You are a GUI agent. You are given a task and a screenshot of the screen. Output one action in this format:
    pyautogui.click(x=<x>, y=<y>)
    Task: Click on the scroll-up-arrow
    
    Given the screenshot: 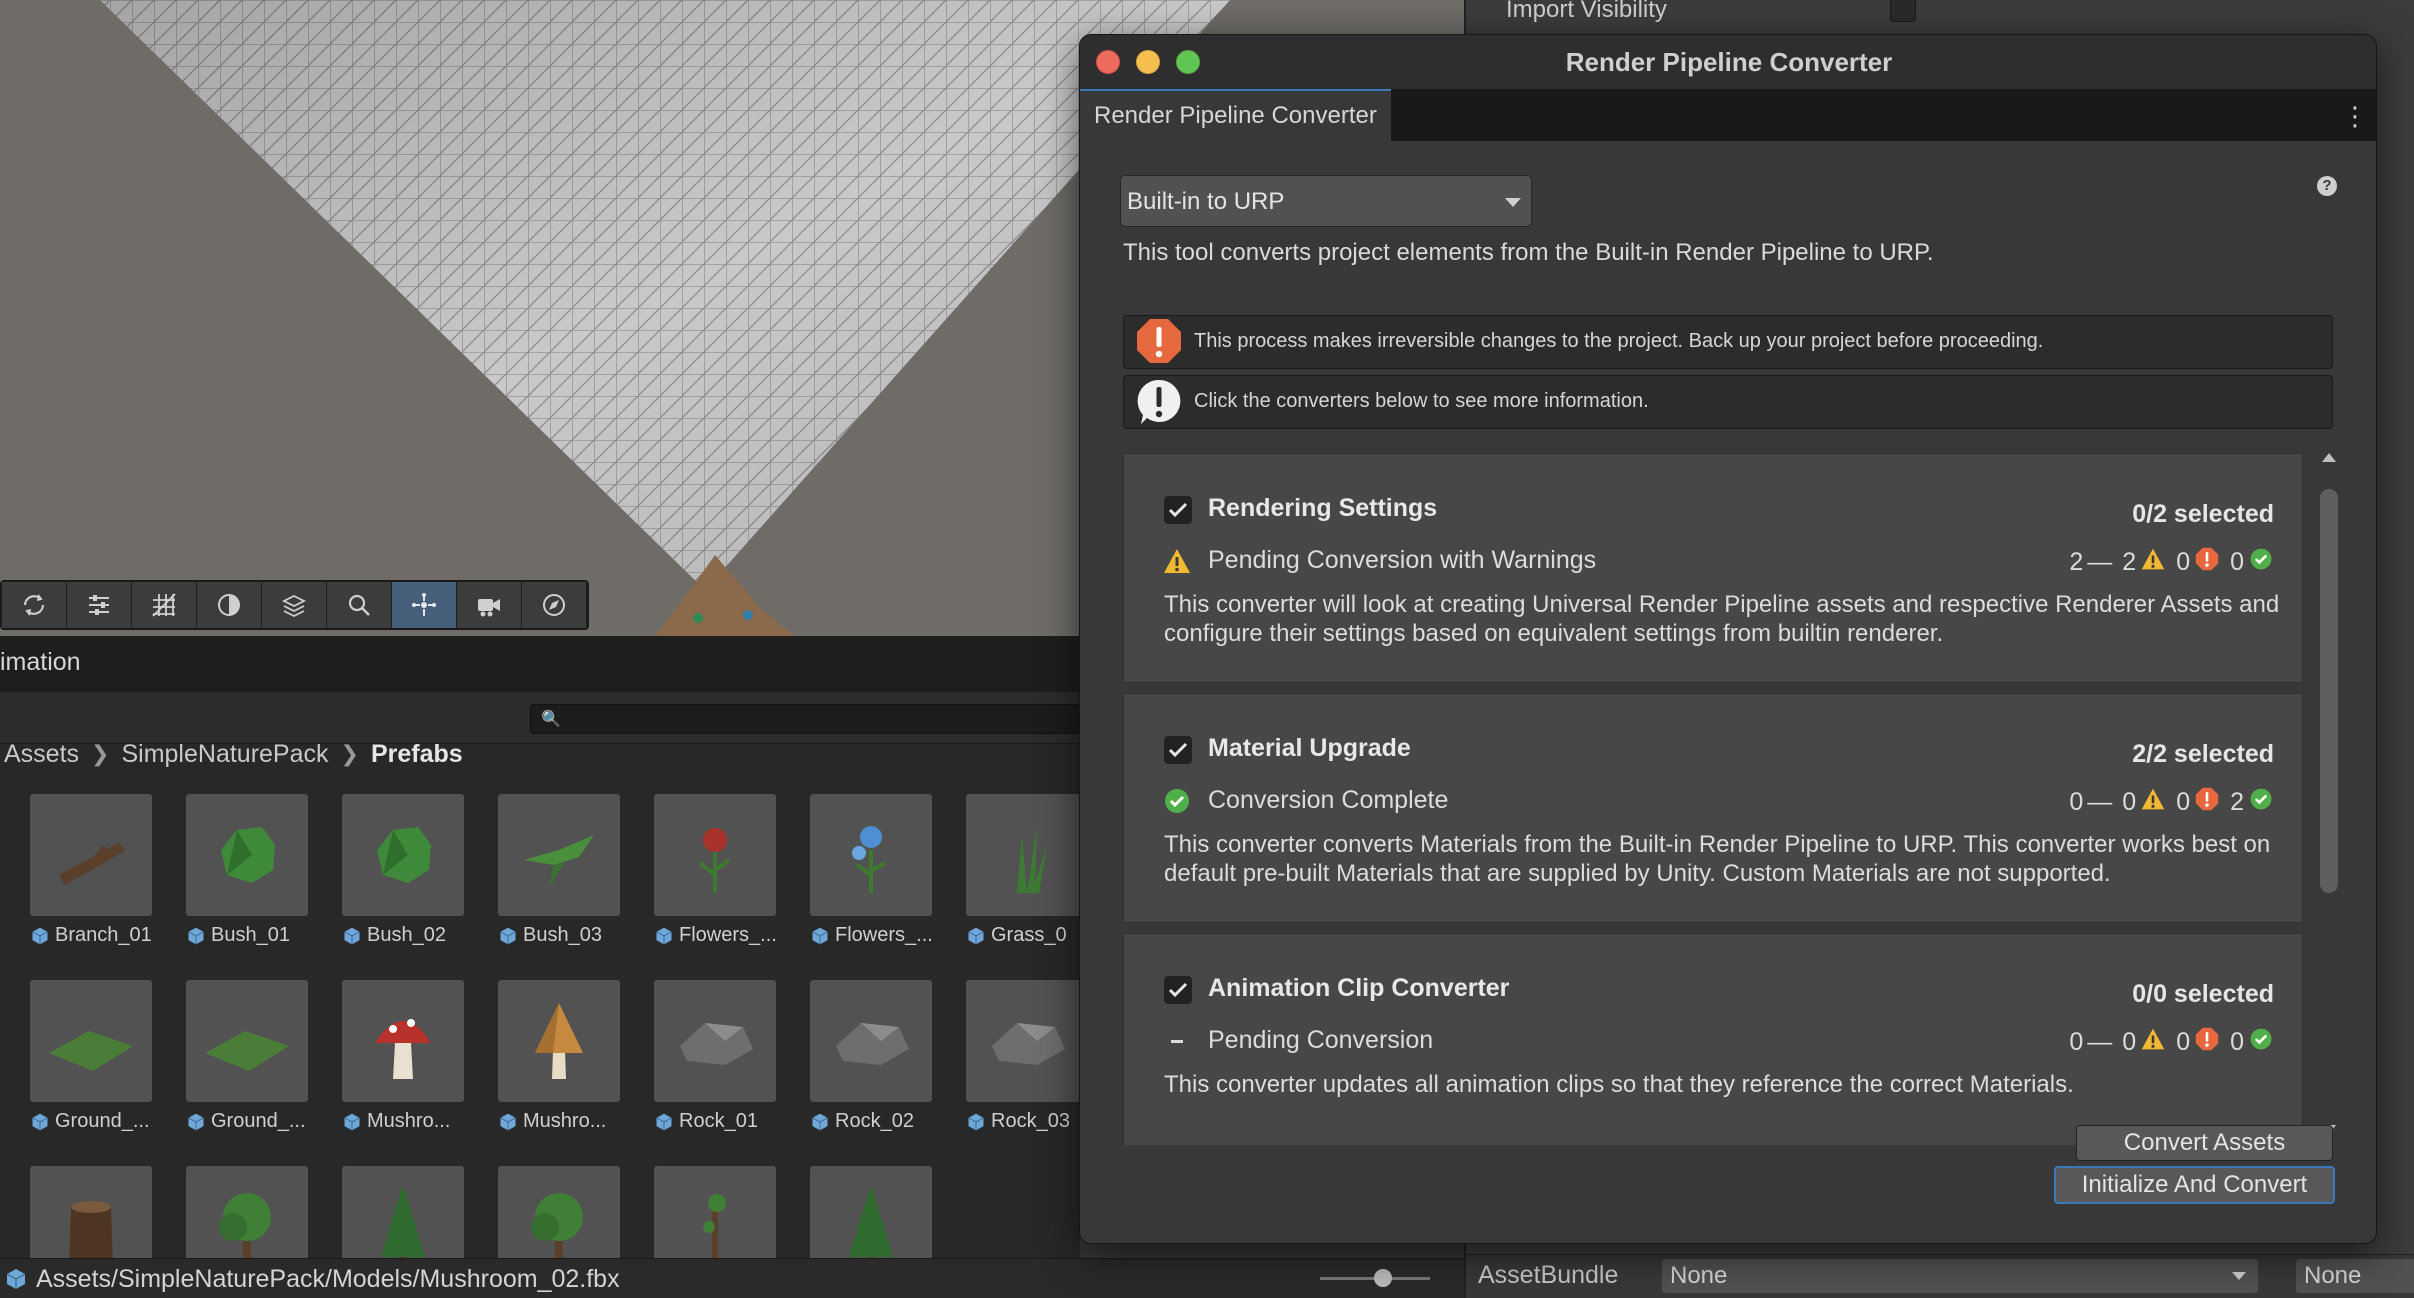 What is the action you would take?
    pyautogui.click(x=2329, y=457)
    